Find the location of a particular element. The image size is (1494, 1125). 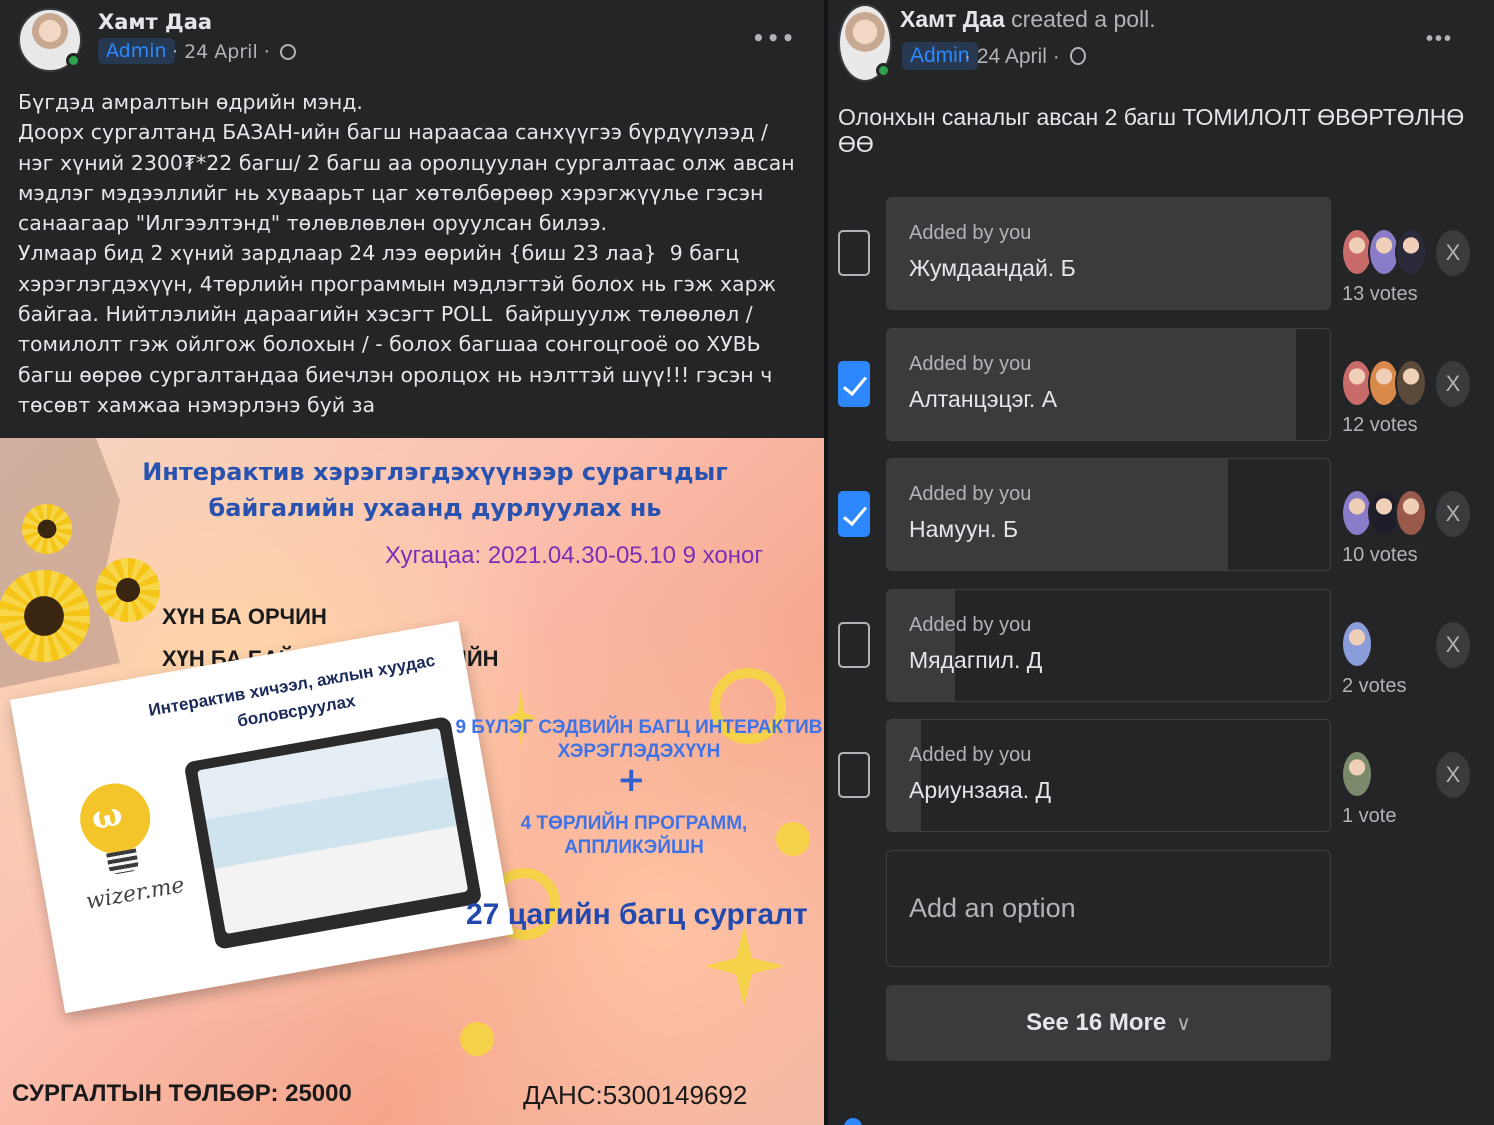

add-option-input: Add an option is located at coordinates (1108, 908).